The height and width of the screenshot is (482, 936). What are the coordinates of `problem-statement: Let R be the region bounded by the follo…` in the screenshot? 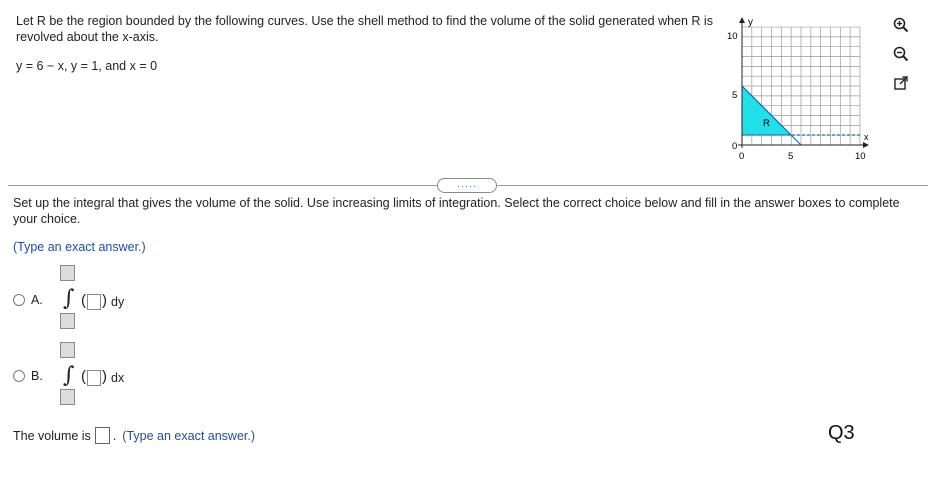 It's located at (364, 29).